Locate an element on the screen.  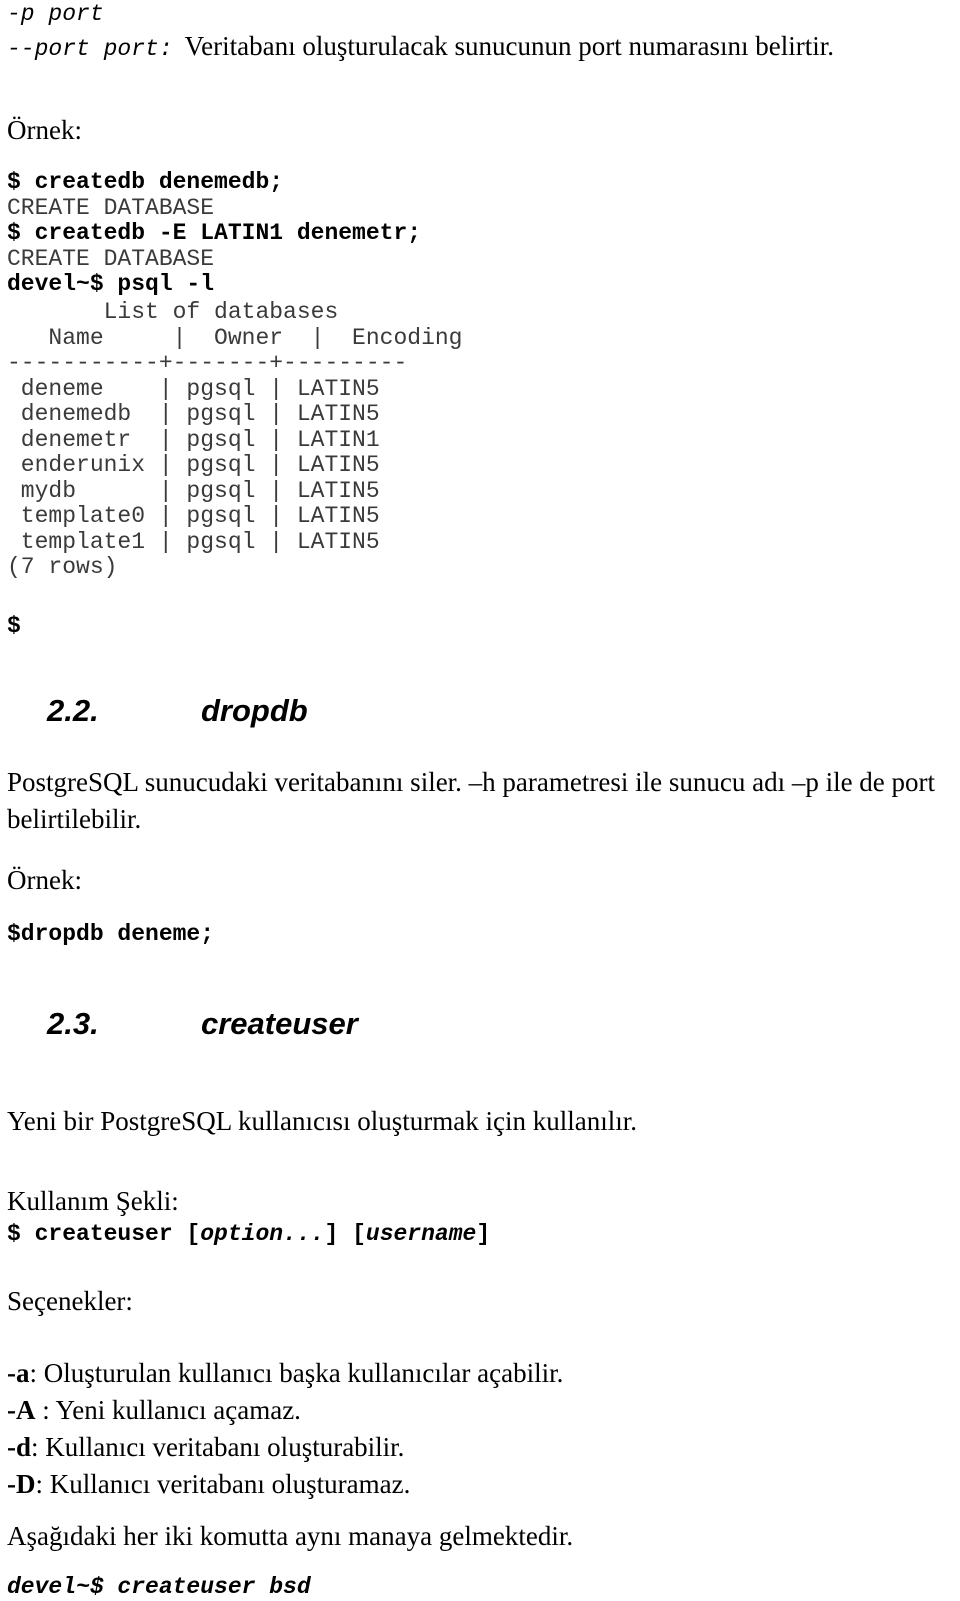
section-title-dropdb: dropdb is located at coordinates (254, 710).